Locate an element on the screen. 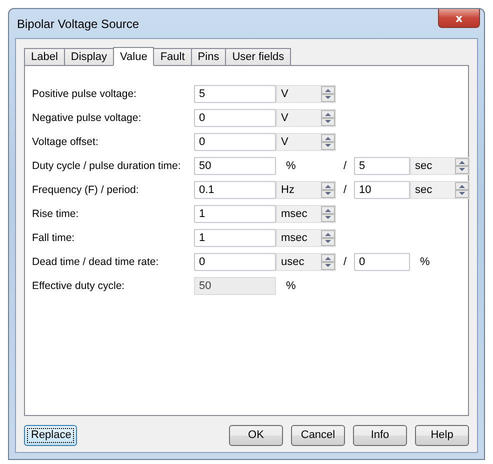  dialog-button: Cancel is located at coordinates (318, 435).